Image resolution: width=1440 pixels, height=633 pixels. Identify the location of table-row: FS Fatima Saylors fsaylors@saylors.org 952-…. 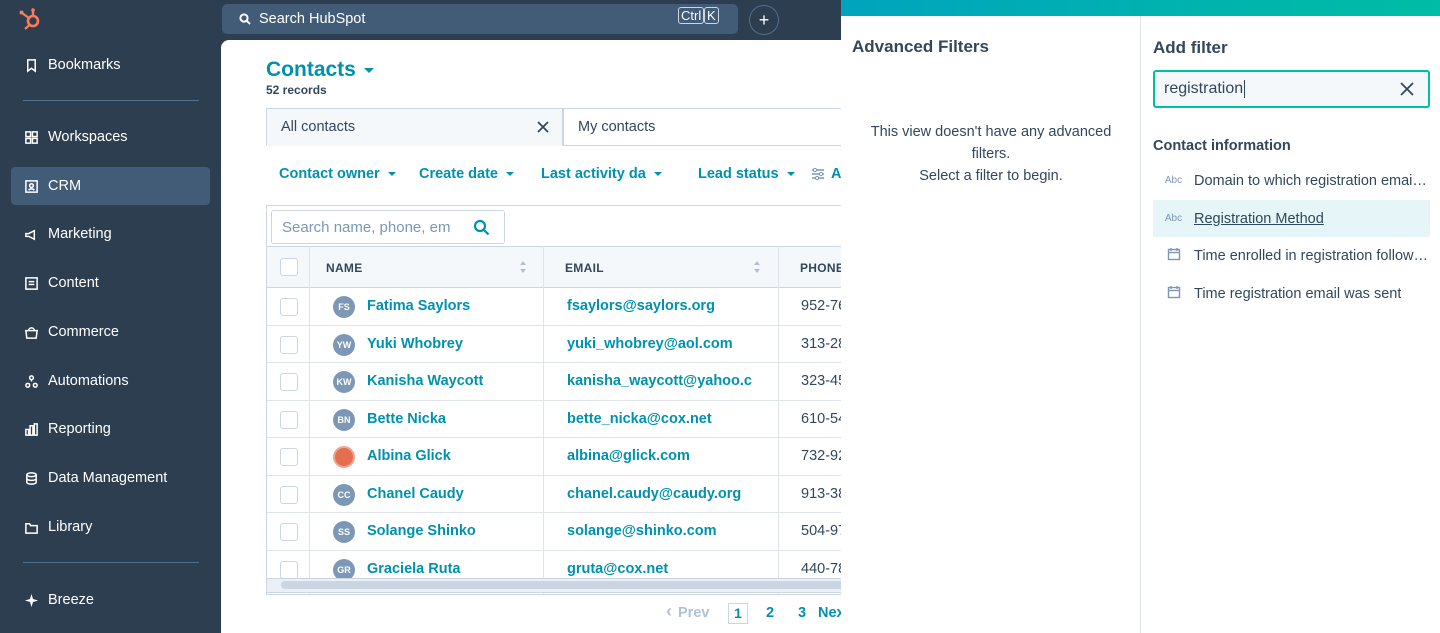
(564, 307).